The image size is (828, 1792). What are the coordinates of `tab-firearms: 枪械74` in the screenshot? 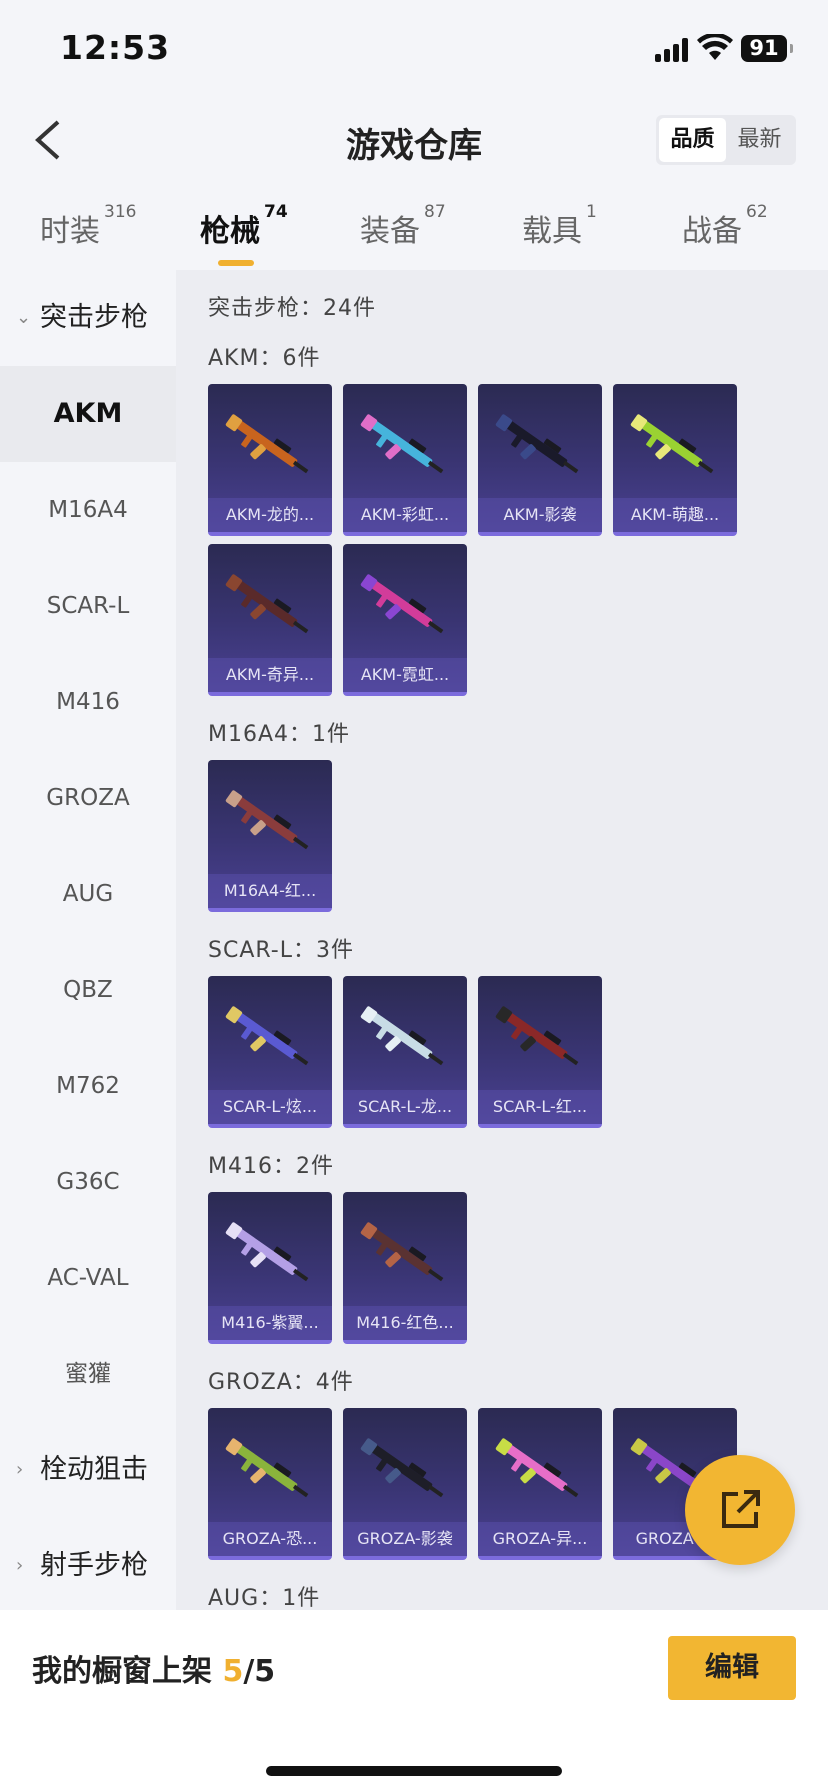 It's located at (244, 234).